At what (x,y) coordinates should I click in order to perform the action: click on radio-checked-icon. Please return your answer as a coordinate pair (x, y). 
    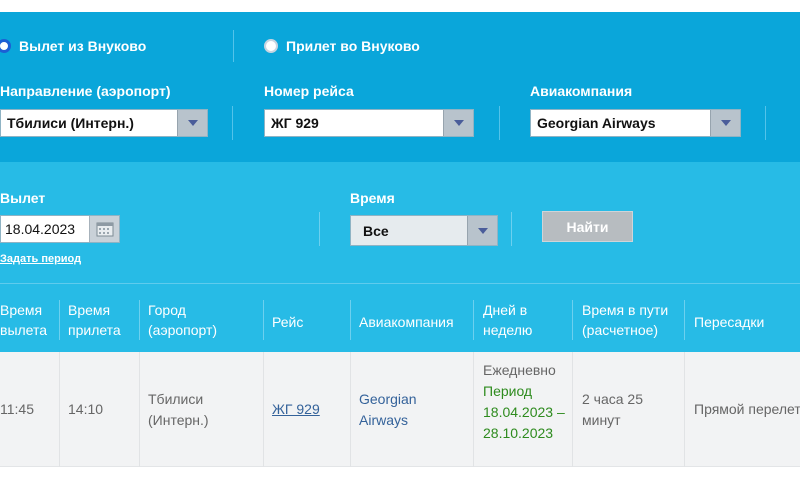
    Looking at the image, I should click on (5, 46).